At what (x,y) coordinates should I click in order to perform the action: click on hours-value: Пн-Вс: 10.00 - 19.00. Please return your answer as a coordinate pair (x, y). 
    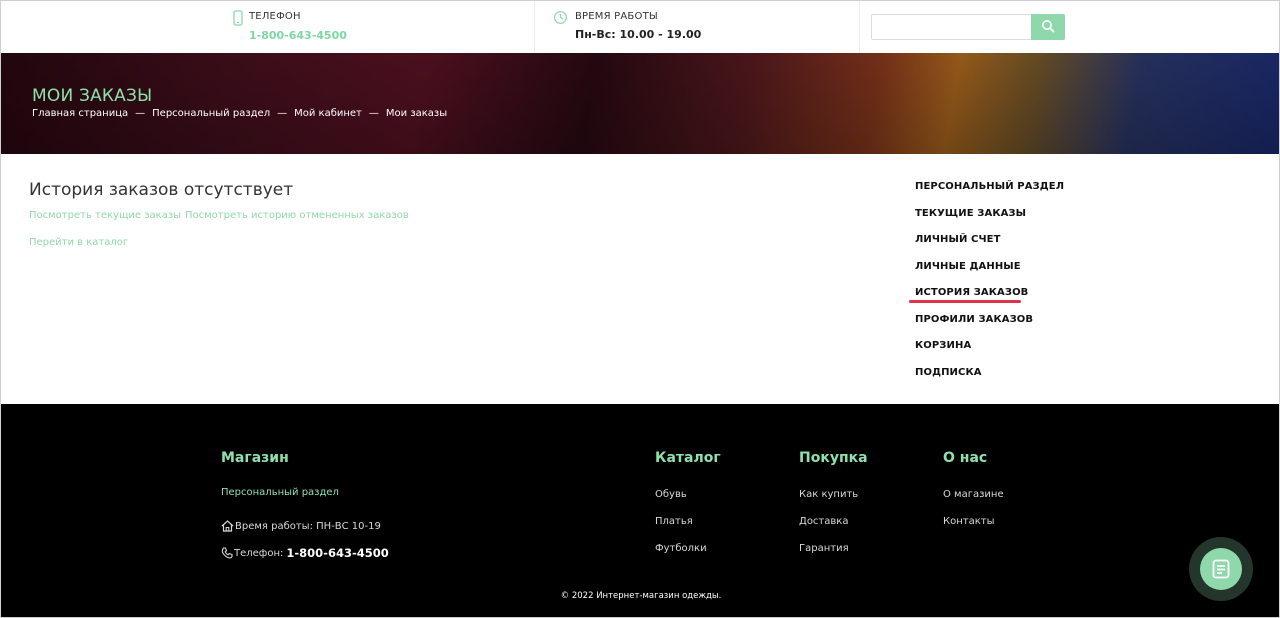
    Looking at the image, I should click on (638, 34).